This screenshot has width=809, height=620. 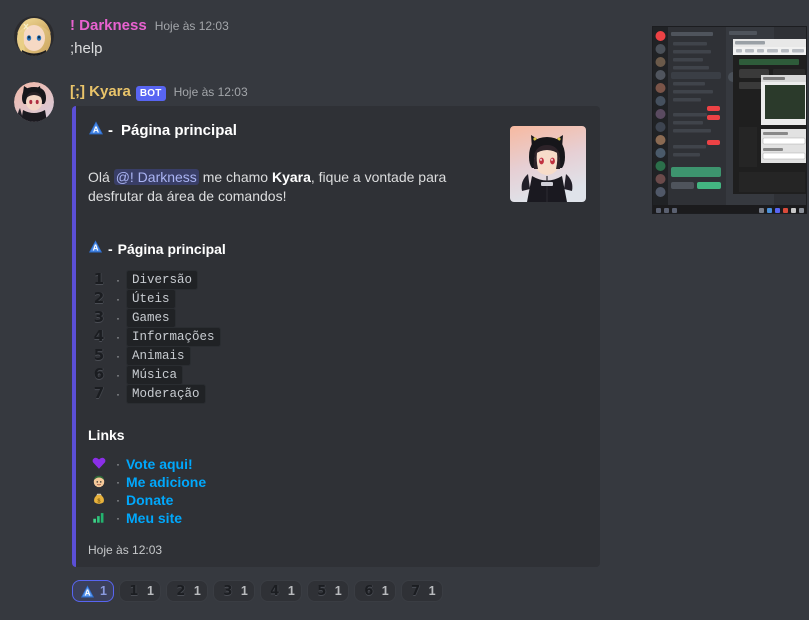 I want to click on desc-bold: Kyara, so click(x=291, y=177).